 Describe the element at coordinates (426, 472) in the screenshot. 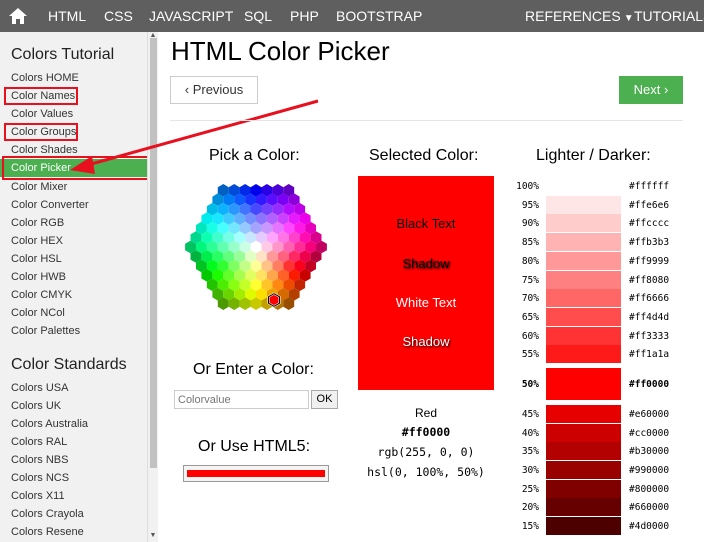

I see `color-hsl-value: hsl(0, 100%, 50%)` at that location.